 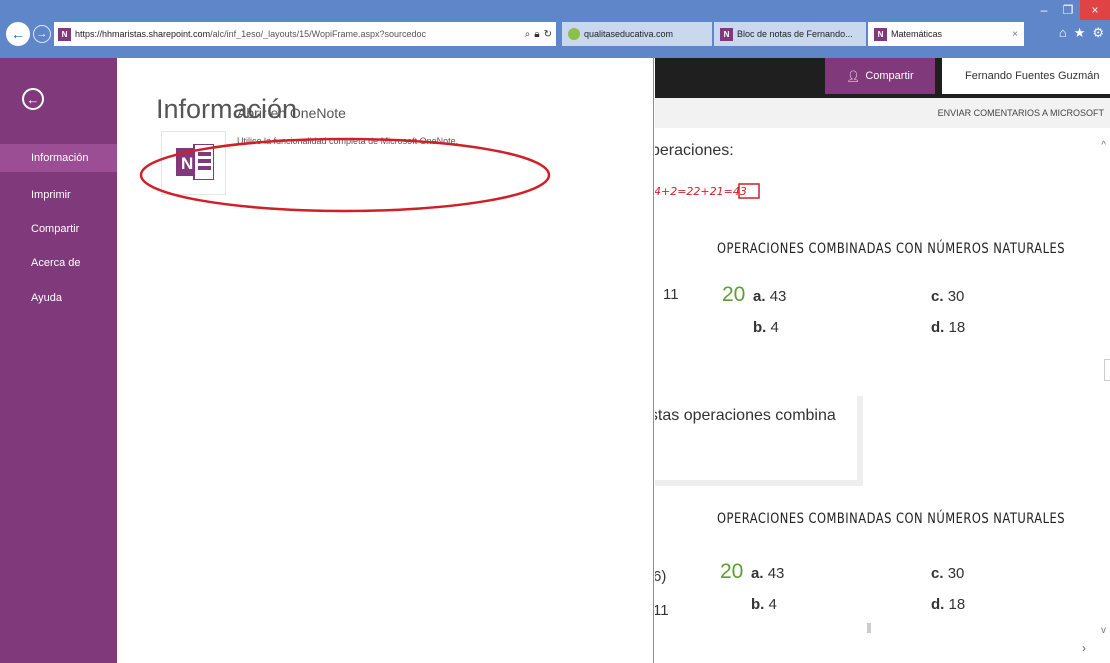 I want to click on exercise-prompt: estas operaciones combina, so click(x=745, y=415).